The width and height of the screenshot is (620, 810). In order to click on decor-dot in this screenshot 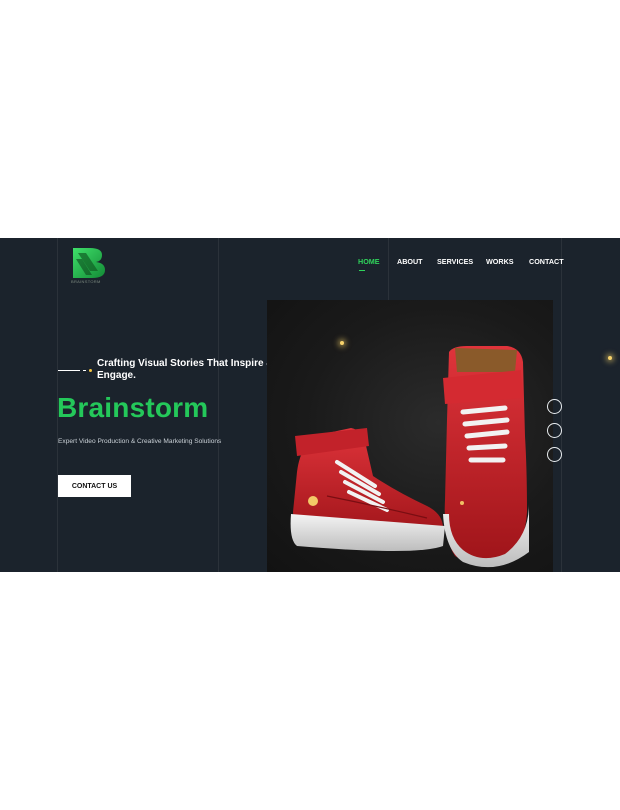, I will do `click(90, 370)`.